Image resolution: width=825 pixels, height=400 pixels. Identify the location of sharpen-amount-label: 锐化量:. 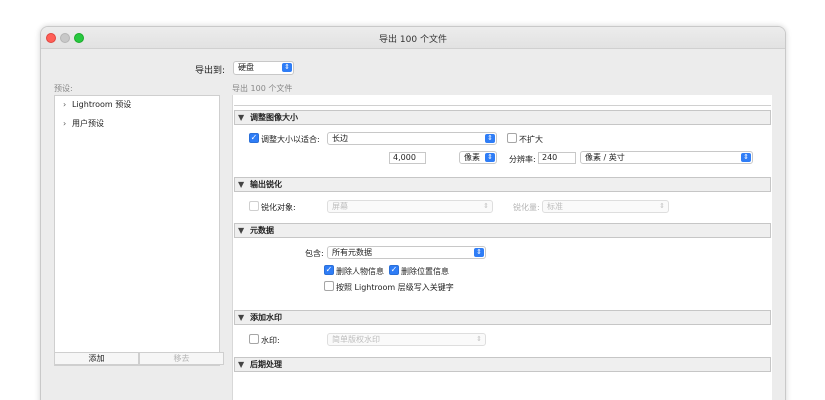
(526, 207).